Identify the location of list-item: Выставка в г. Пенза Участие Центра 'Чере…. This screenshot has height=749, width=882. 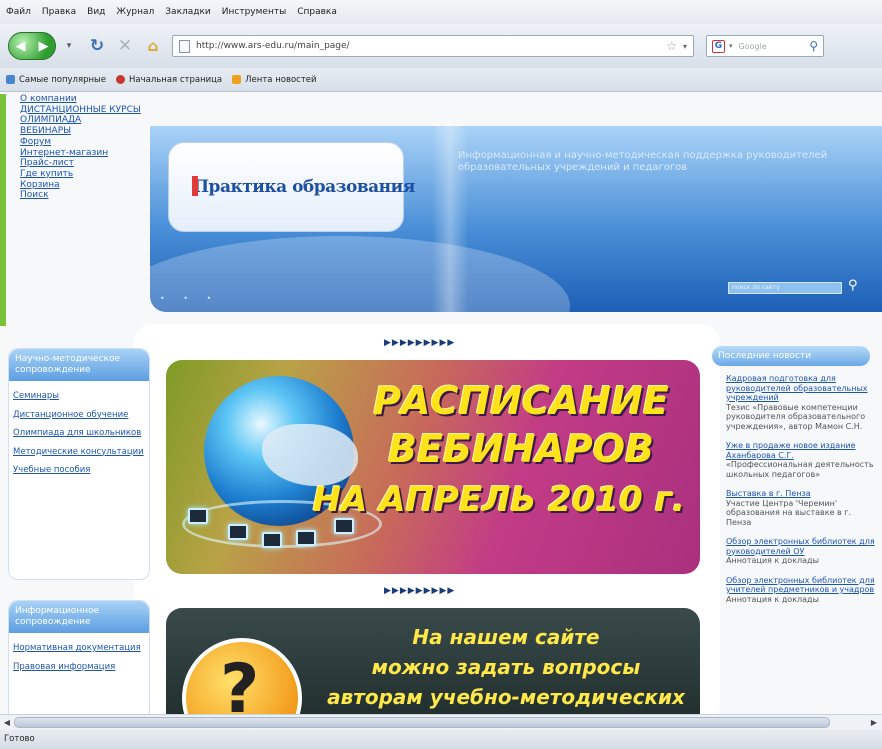
(801, 508).